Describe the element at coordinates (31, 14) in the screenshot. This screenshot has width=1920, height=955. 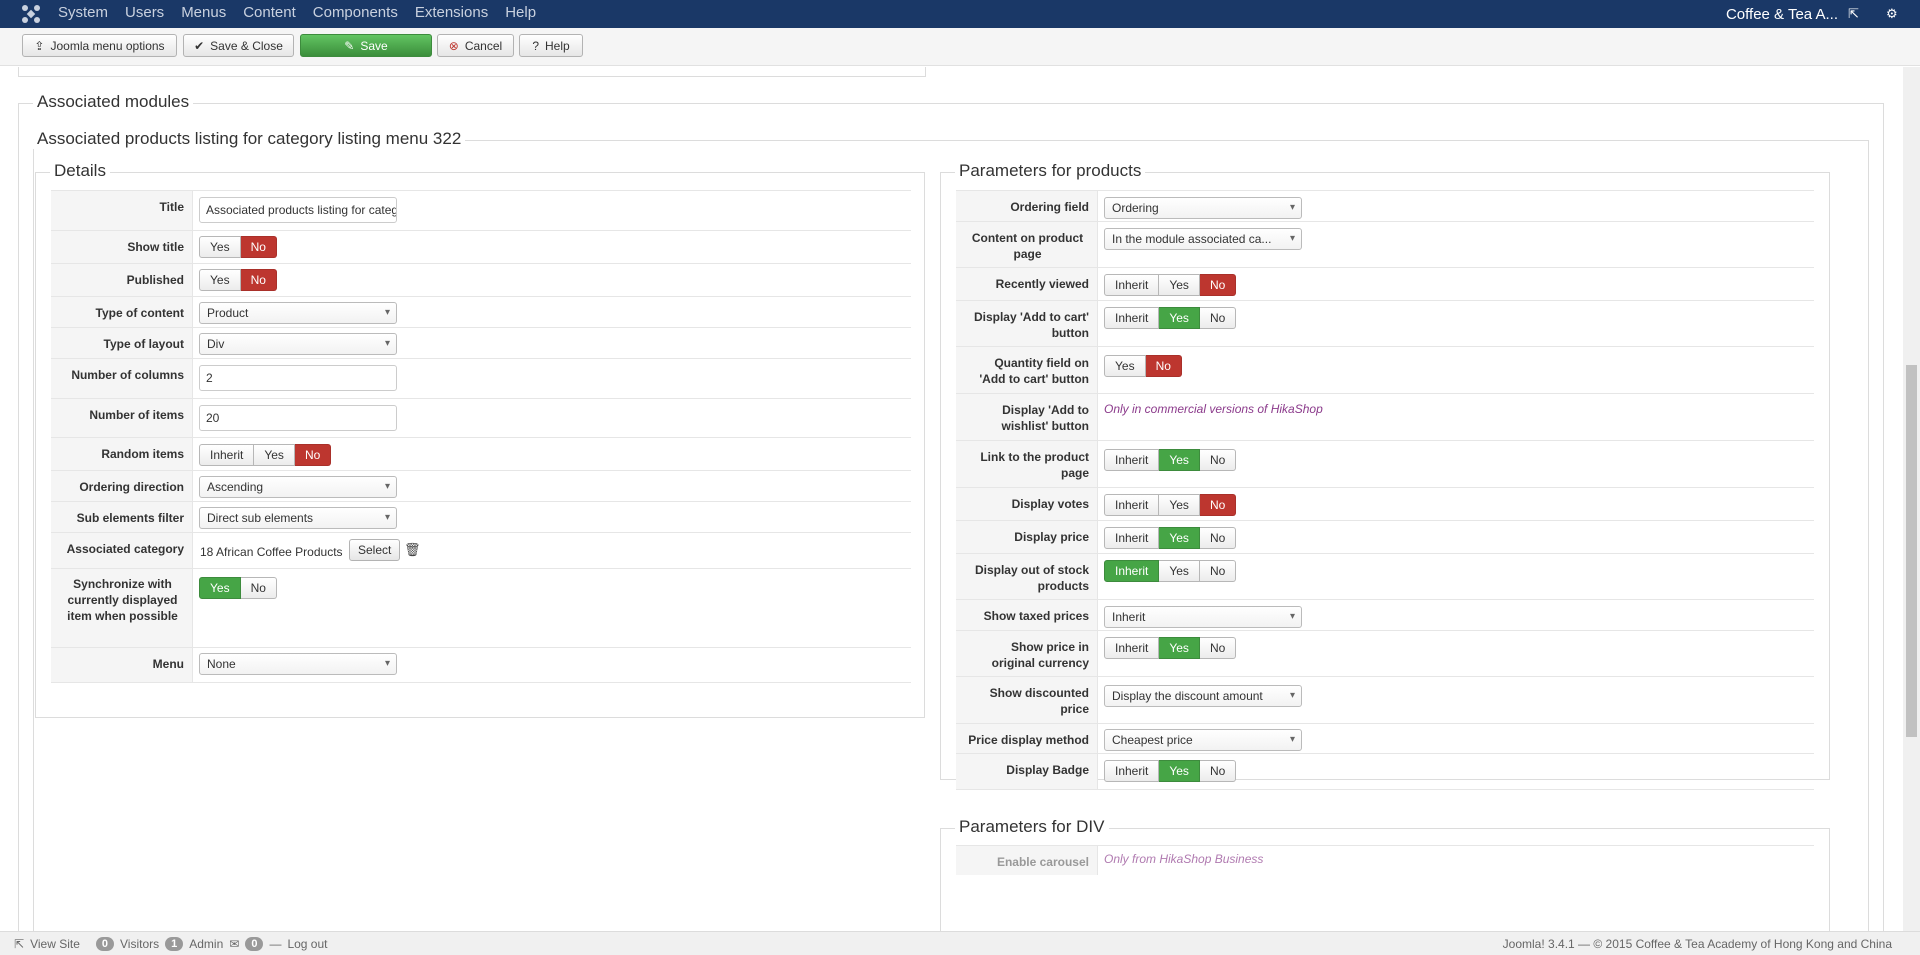
I see `joomla-logo-icon` at that location.